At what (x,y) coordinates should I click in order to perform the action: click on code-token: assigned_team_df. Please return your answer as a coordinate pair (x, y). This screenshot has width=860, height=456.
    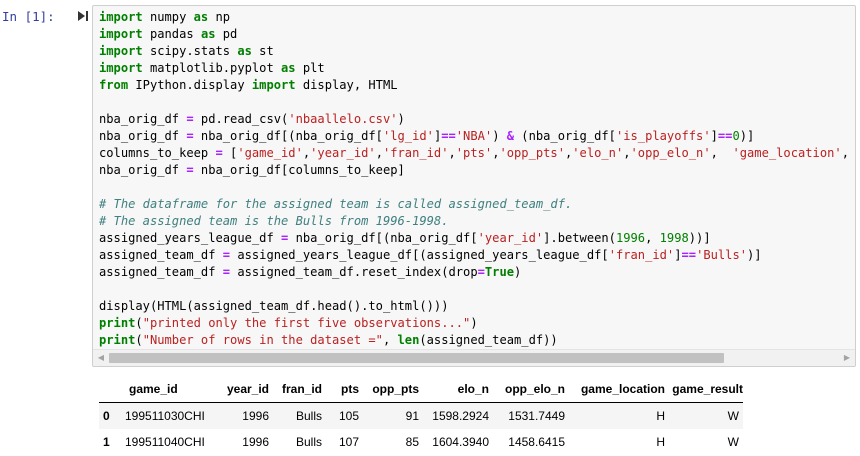
    Looking at the image, I should click on (161, 272).